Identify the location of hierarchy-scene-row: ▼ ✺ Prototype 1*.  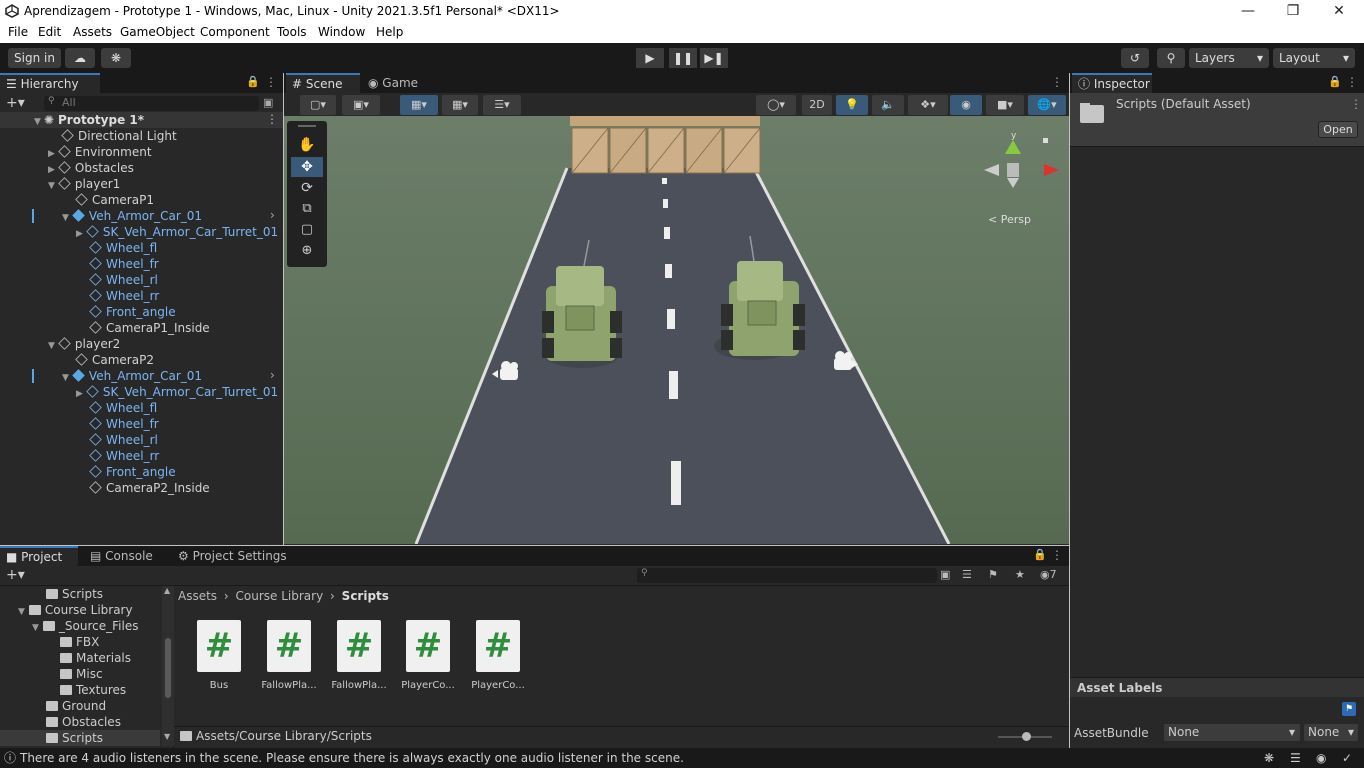
(89, 120).